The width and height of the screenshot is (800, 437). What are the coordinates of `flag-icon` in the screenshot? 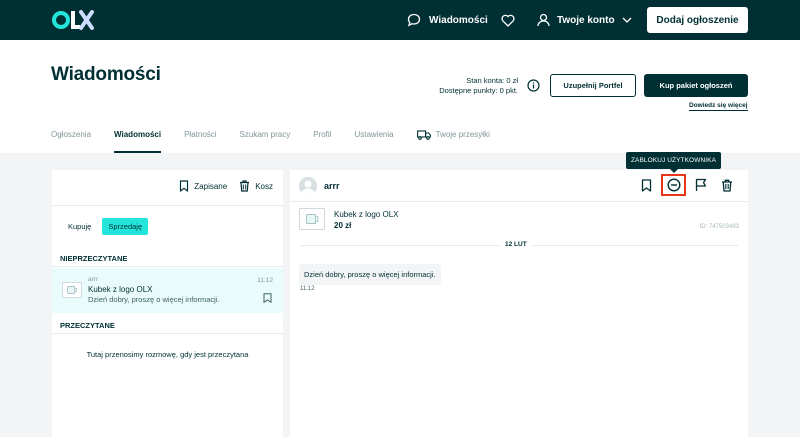 It's located at (701, 184).